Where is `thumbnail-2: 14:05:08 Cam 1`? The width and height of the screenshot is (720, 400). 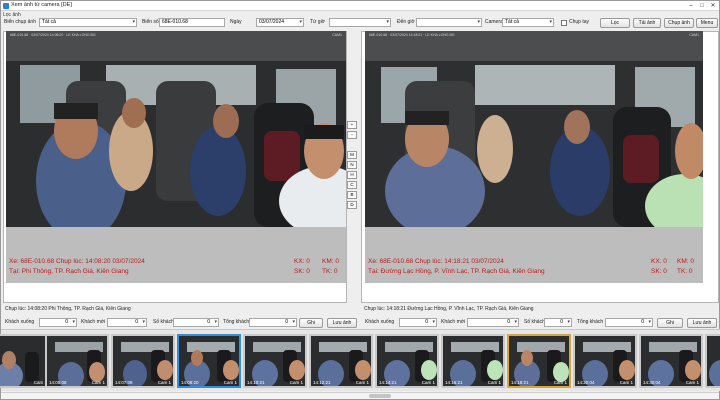 thumbnail-2: 14:05:08 Cam 1 is located at coordinates (77, 361).